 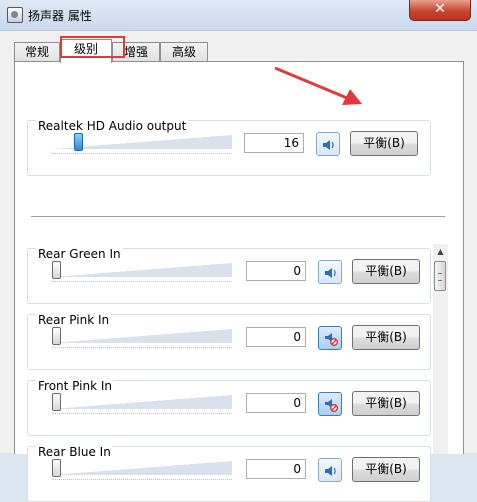 I want to click on scroll-up-arrow-icon: ▲, so click(x=440, y=252).